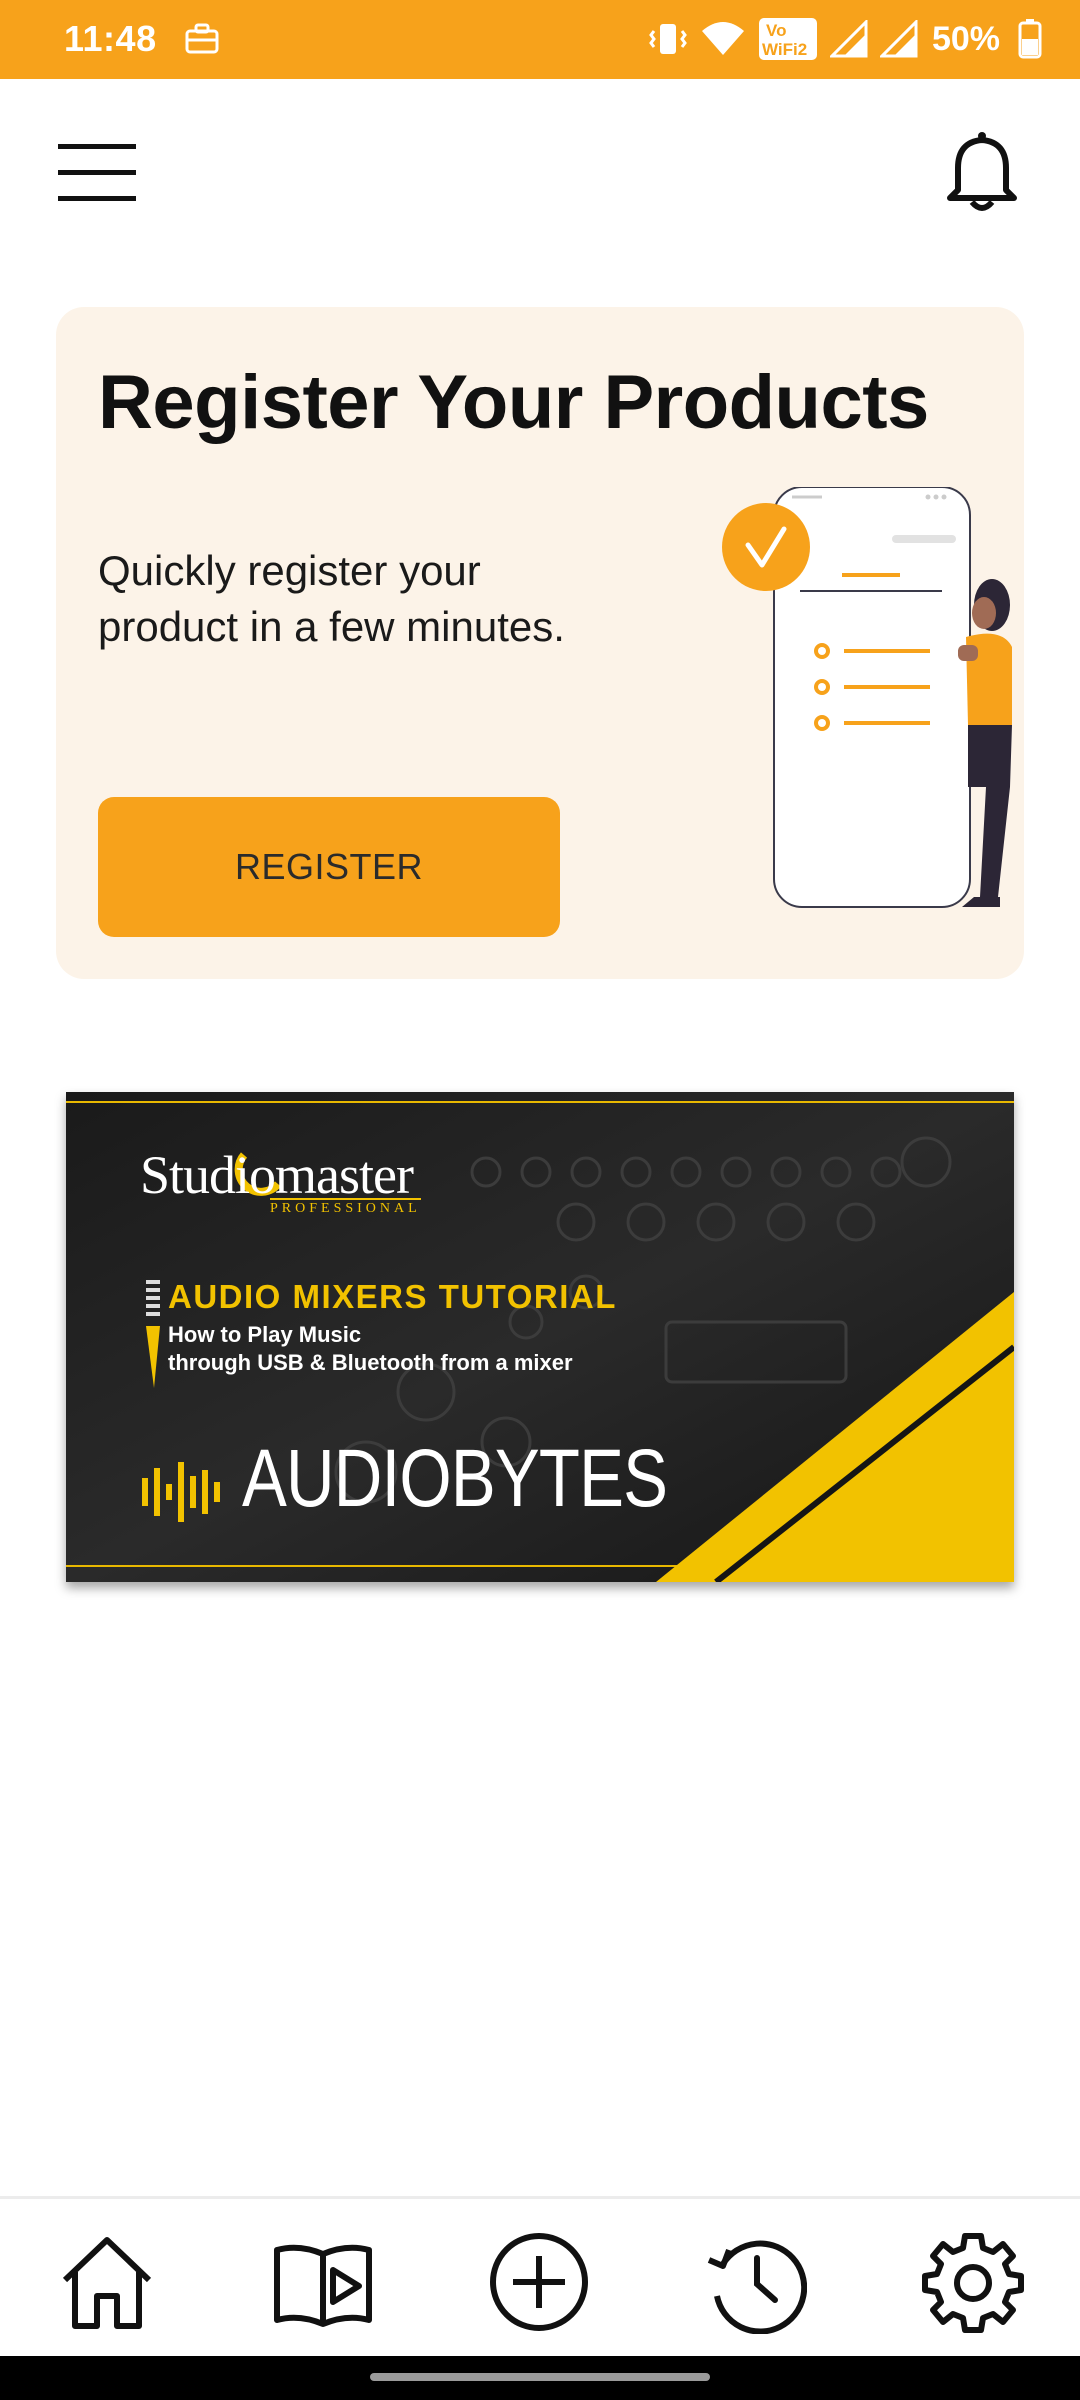  I want to click on nav-history, so click(755, 2282).